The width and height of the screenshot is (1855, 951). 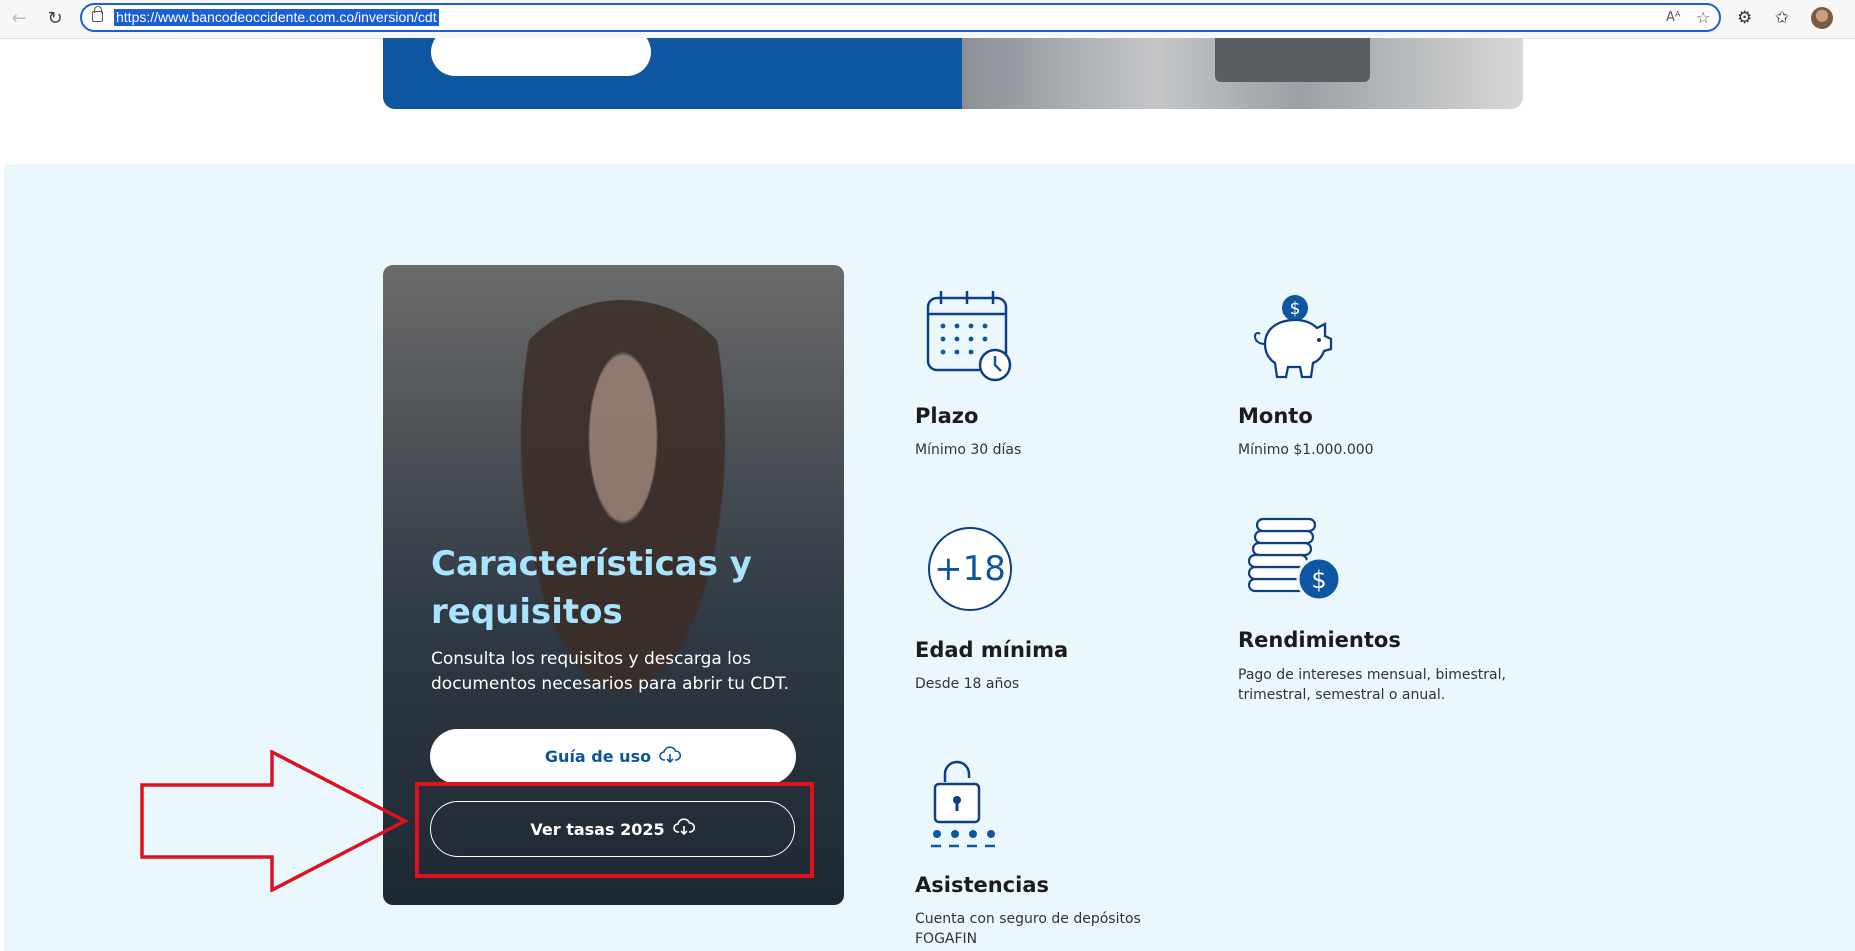 I want to click on age-badge-text: +18, so click(x=970, y=569).